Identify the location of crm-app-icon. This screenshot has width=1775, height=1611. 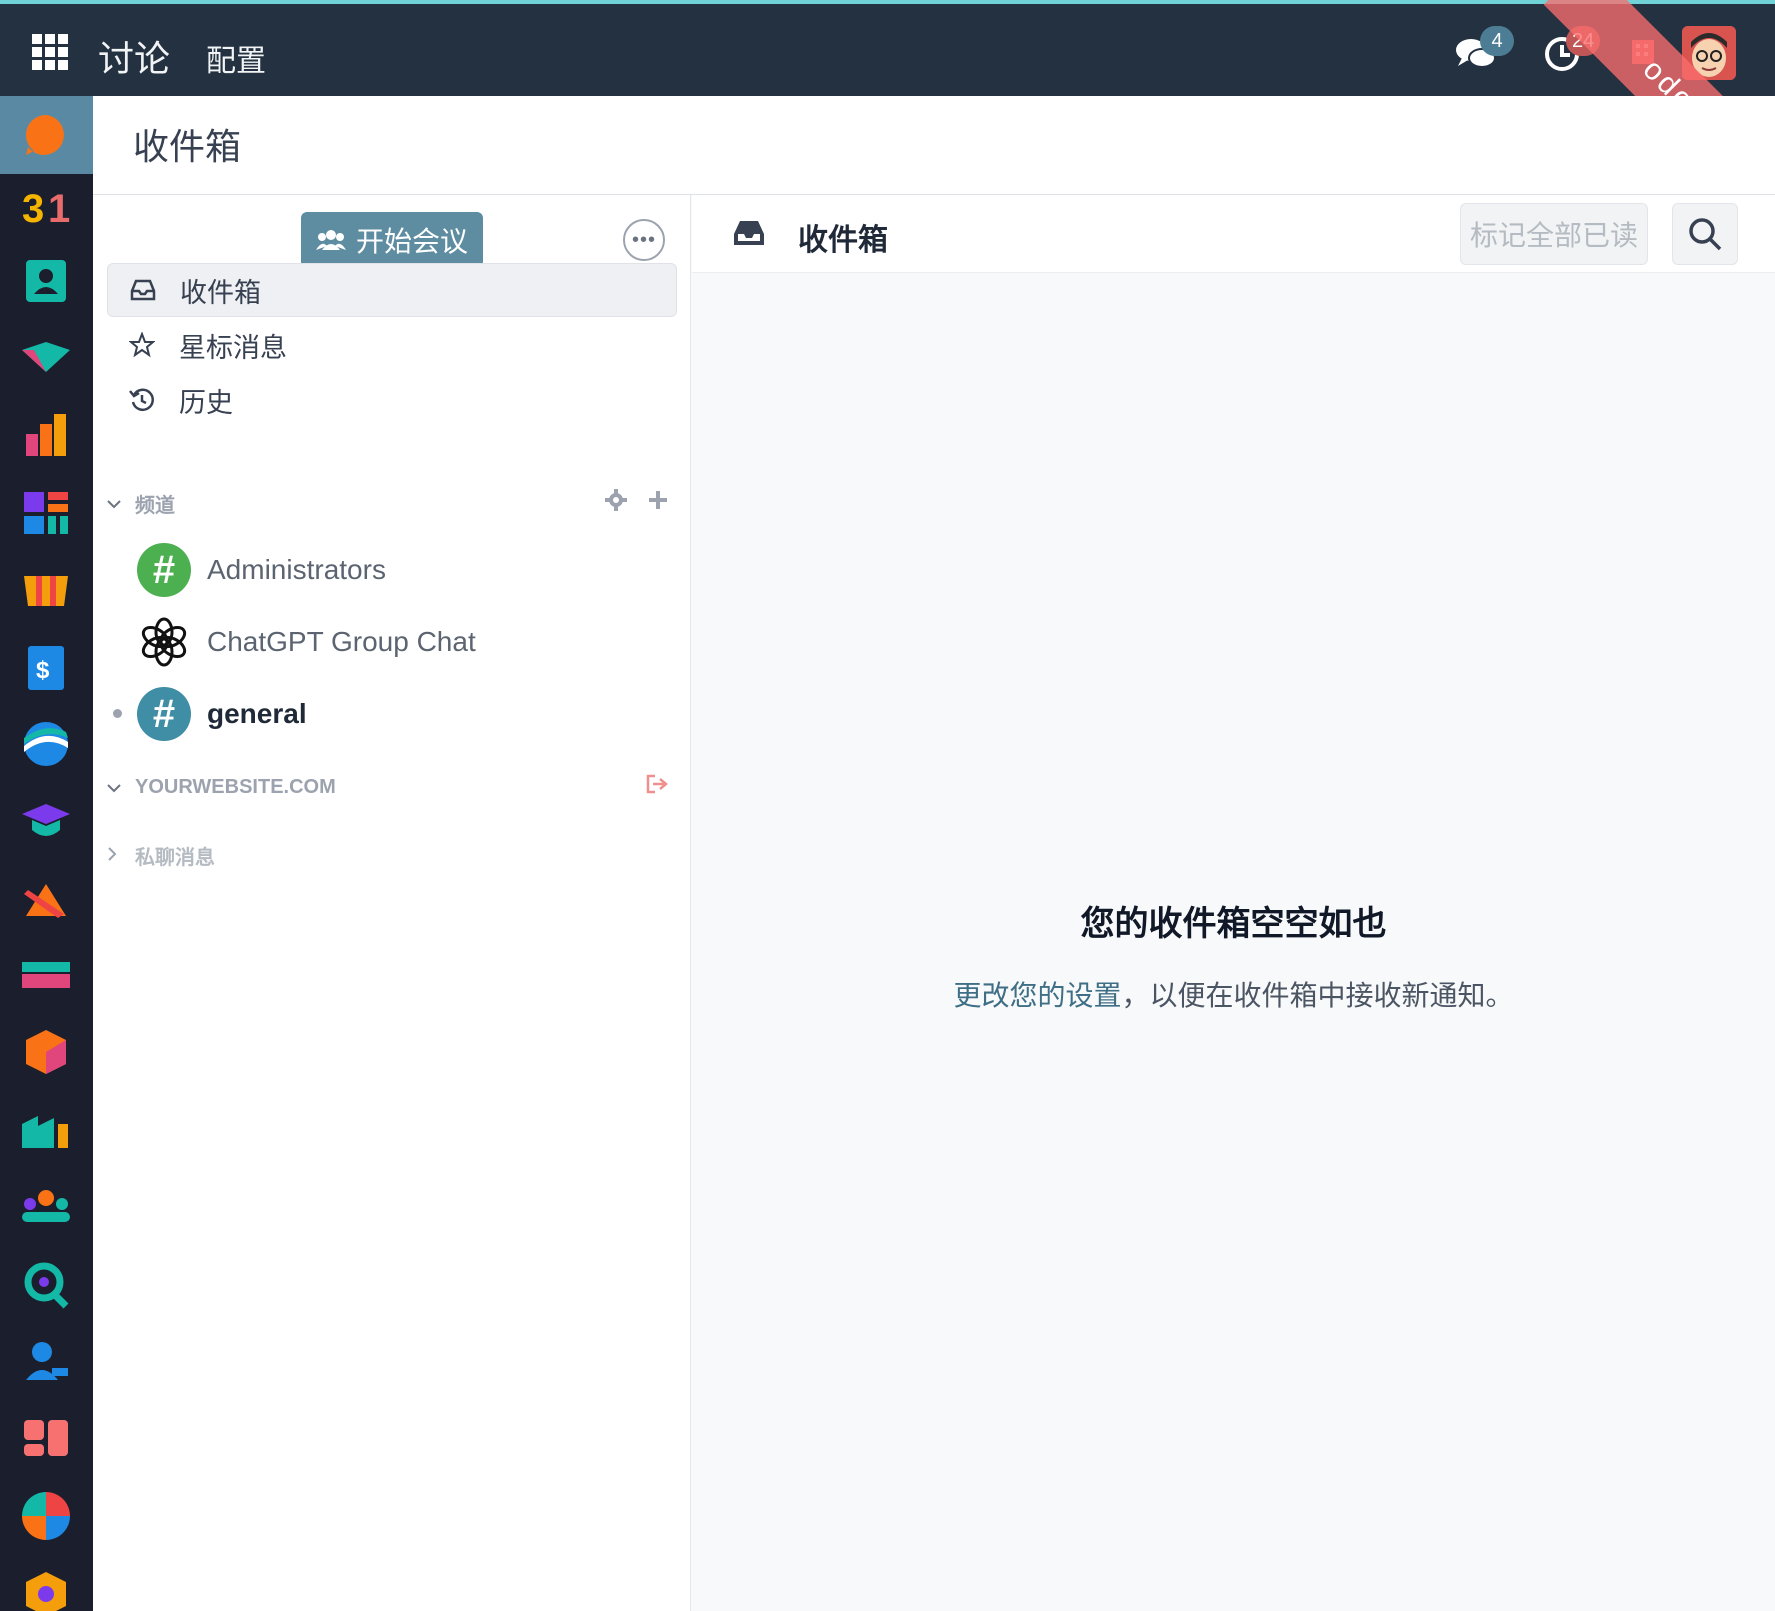
(46, 360).